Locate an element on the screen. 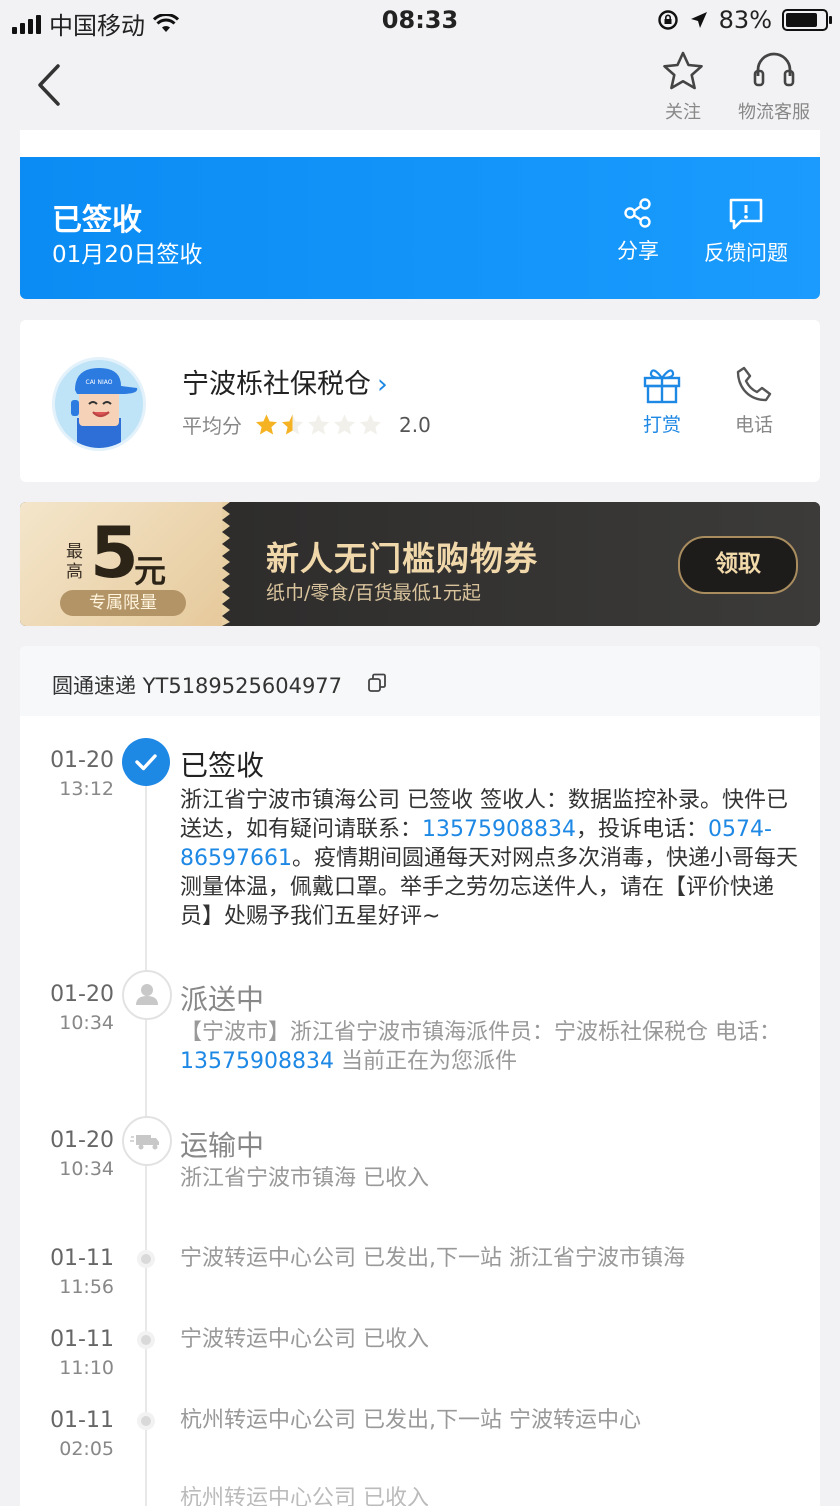 This screenshot has width=840, height=1506. star-outline-icon is located at coordinates (683, 70).